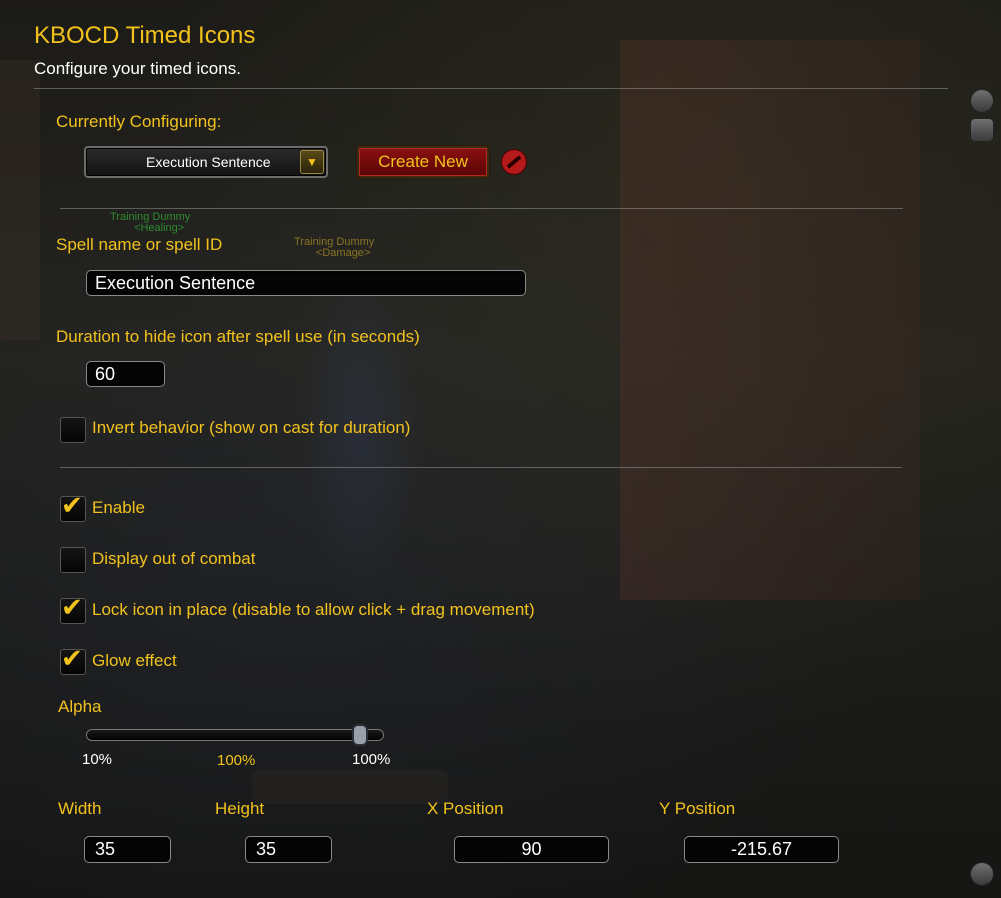 The image size is (1001, 898). I want to click on invert-behavior-checkbox, so click(73, 430).